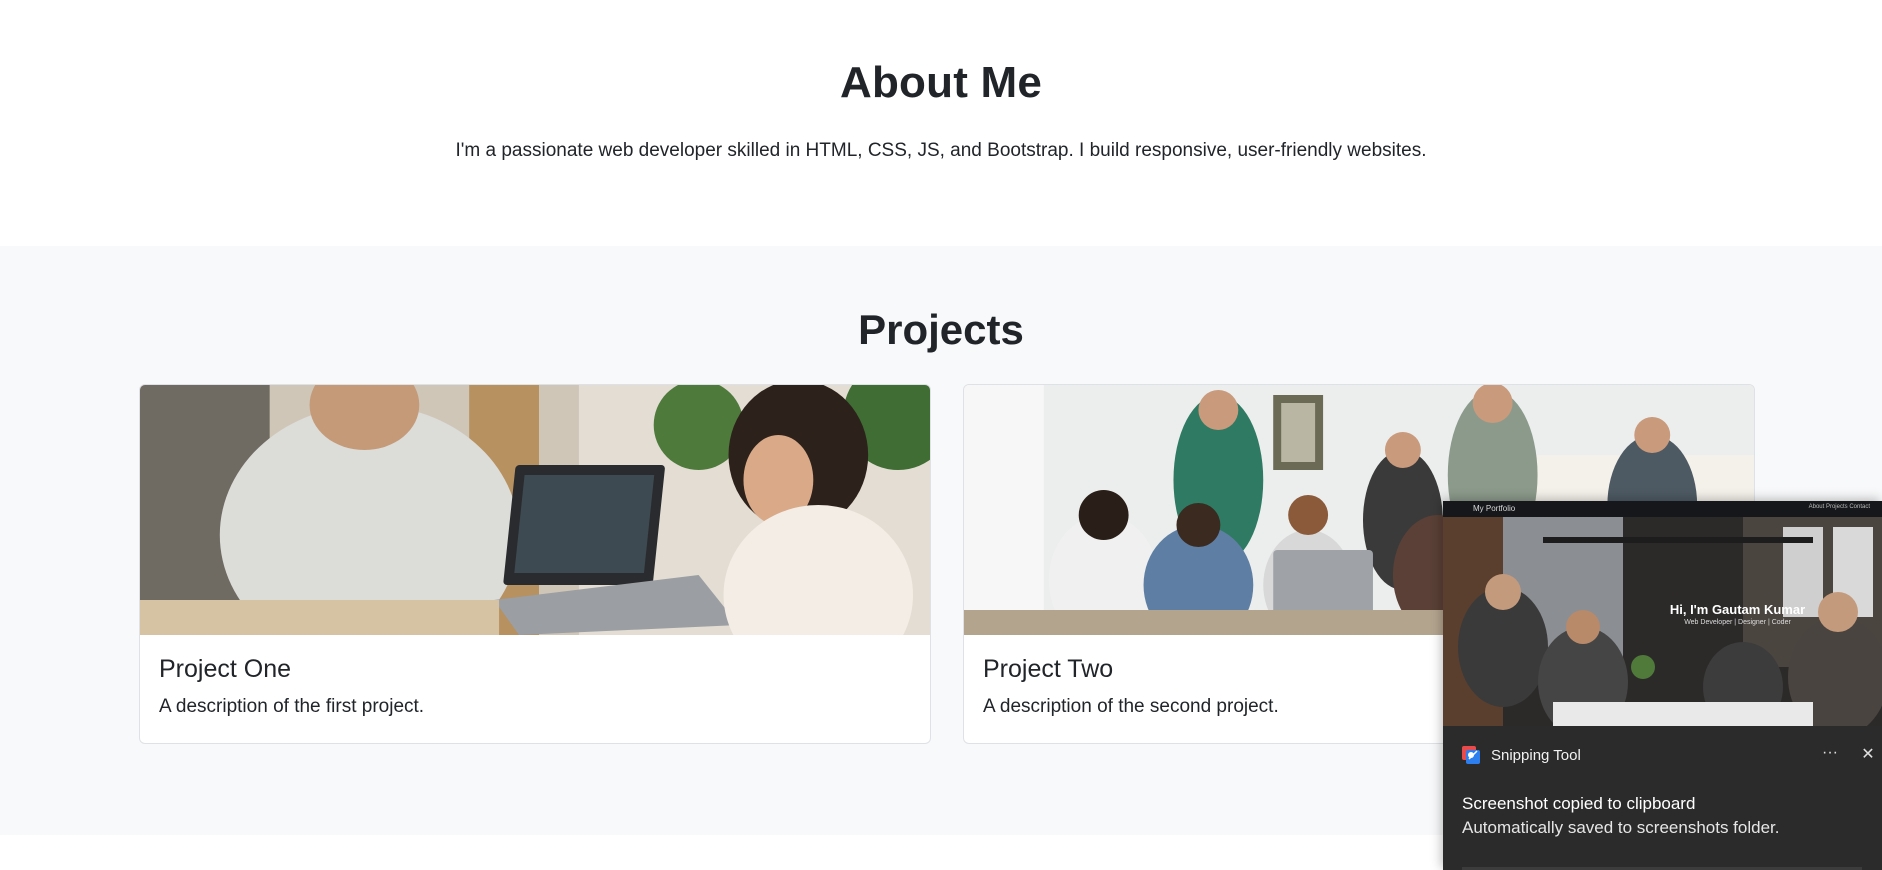 The width and height of the screenshot is (1882, 870). What do you see at coordinates (535, 510) in the screenshot?
I see `project-one-image` at bounding box center [535, 510].